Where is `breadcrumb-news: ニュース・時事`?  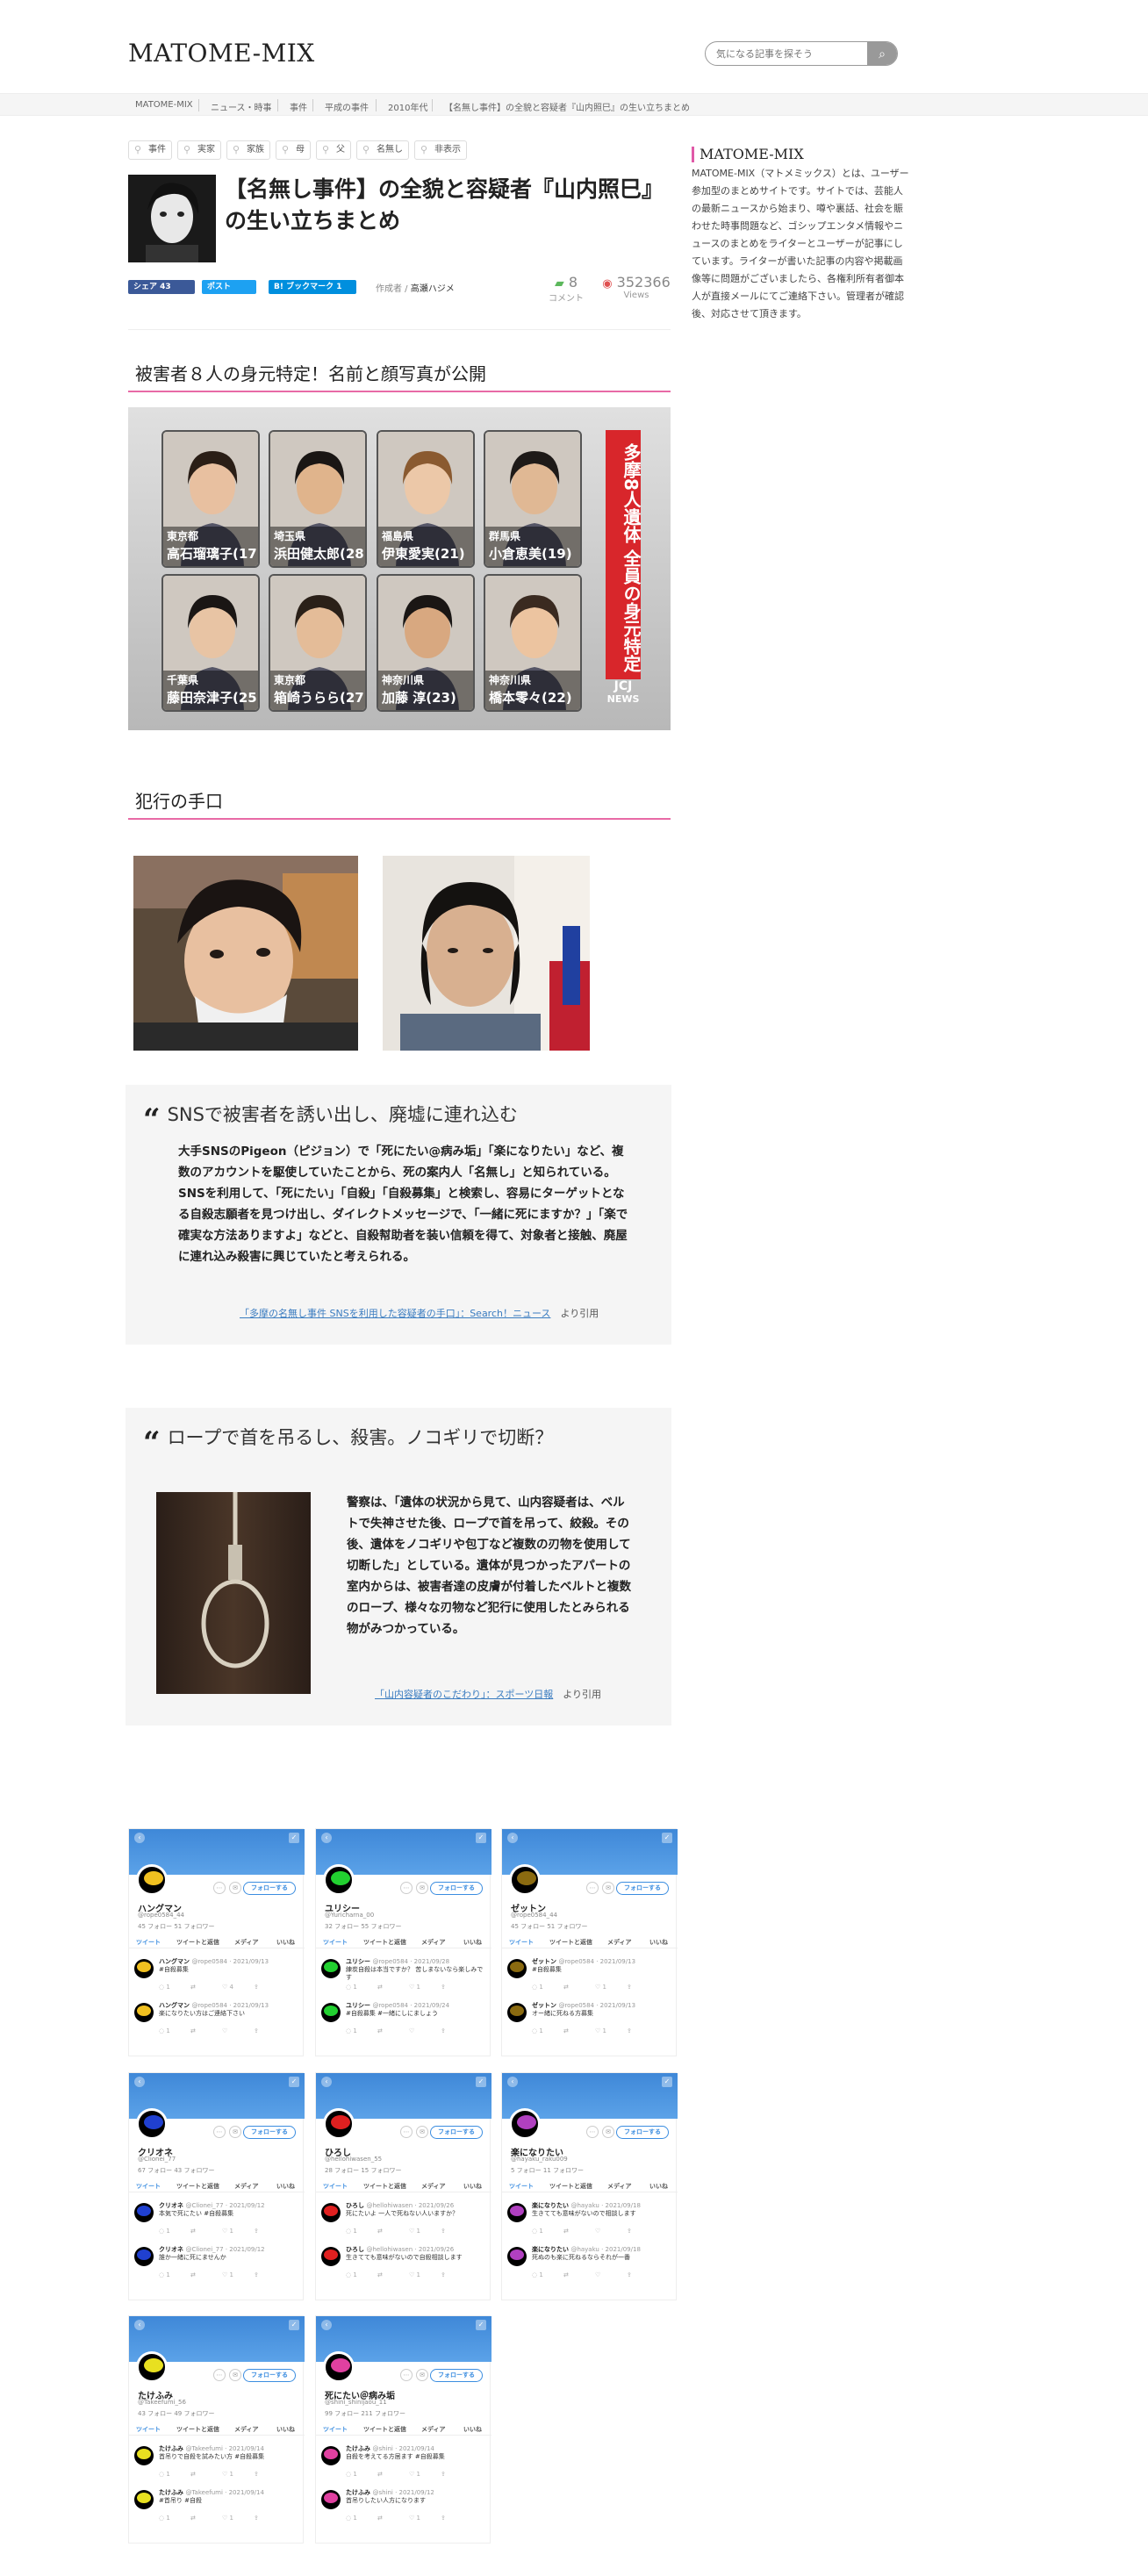 breadcrumb-news: ニュース・時事 is located at coordinates (241, 106).